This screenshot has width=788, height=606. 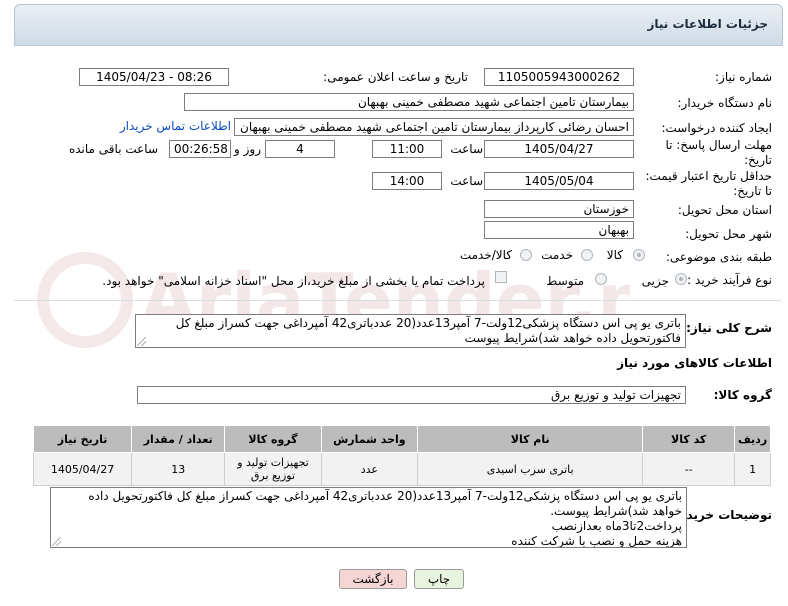 I want to click on process-option-minor: جزیی, so click(x=655, y=281).